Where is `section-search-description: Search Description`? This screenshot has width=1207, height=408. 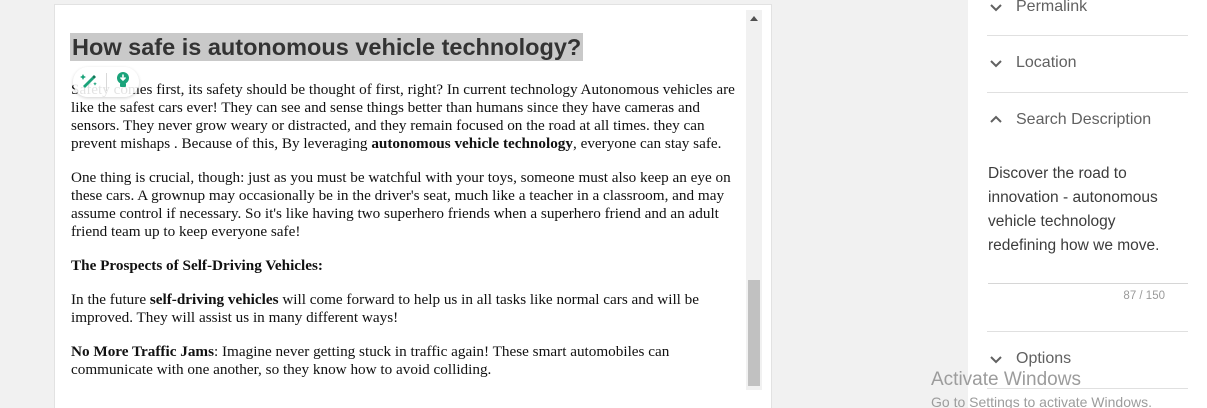
section-search-description: Search Description is located at coordinates (1088, 120).